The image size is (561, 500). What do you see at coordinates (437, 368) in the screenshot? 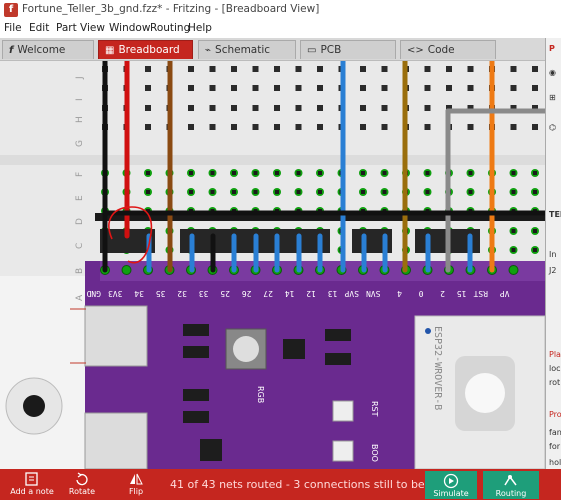
I see `module-label: ESP32-WROVER-B` at bounding box center [437, 368].